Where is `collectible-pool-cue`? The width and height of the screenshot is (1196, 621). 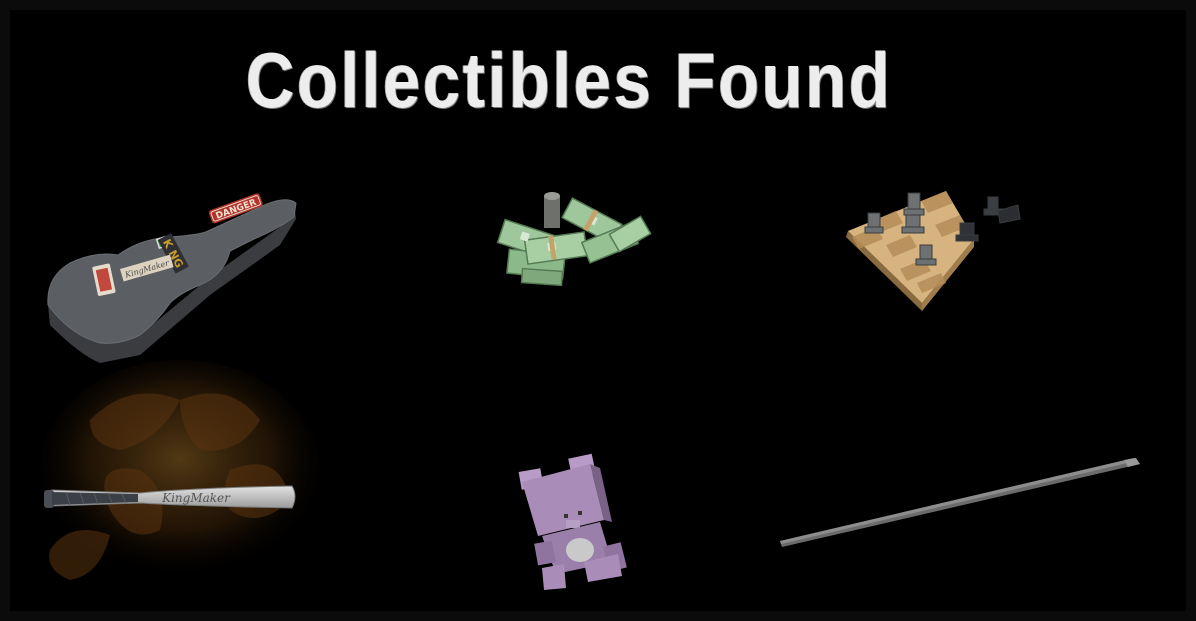
collectible-pool-cue is located at coordinates (960, 502).